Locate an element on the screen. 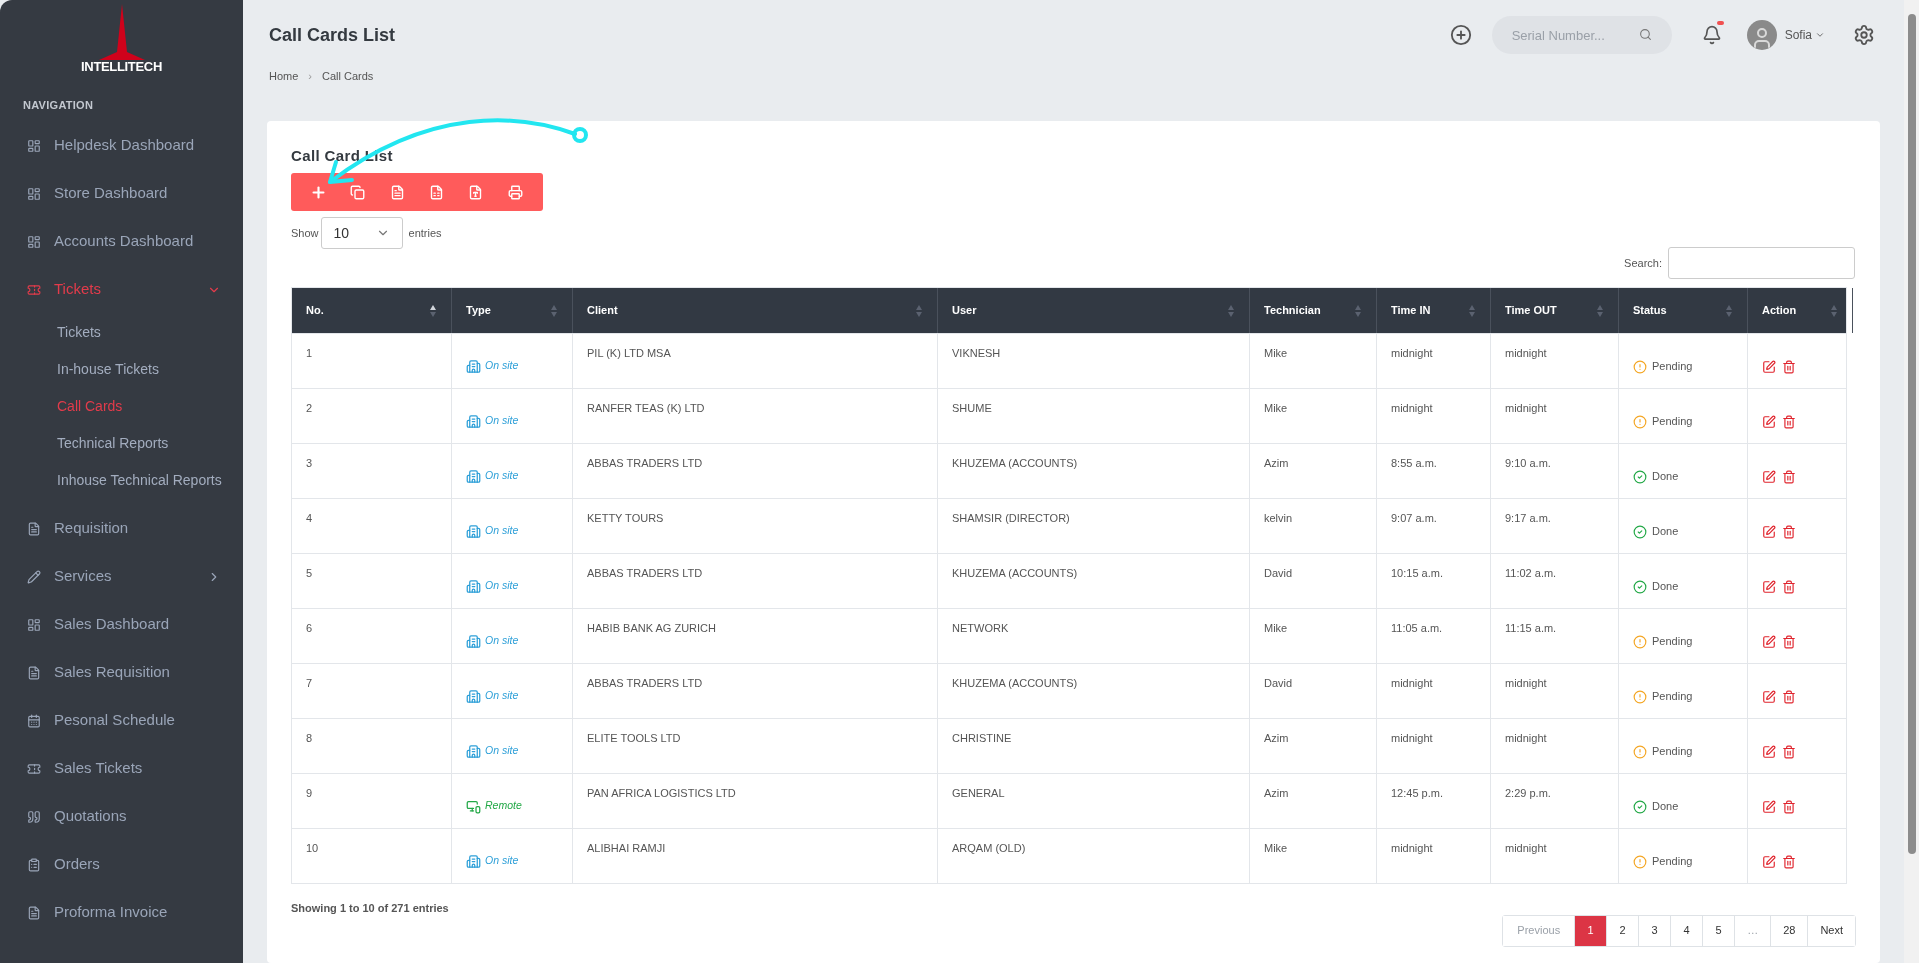 The image size is (1919, 963). table-cell: VIKNESH is located at coordinates (1094, 361).